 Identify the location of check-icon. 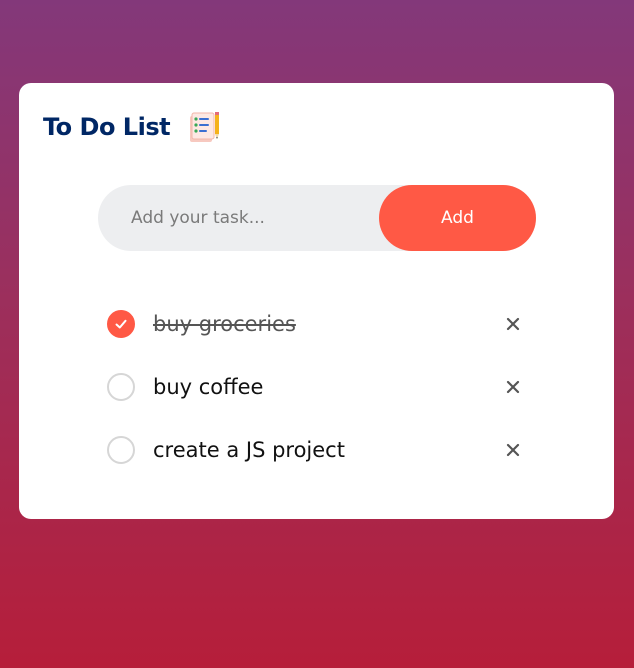
(121, 323).